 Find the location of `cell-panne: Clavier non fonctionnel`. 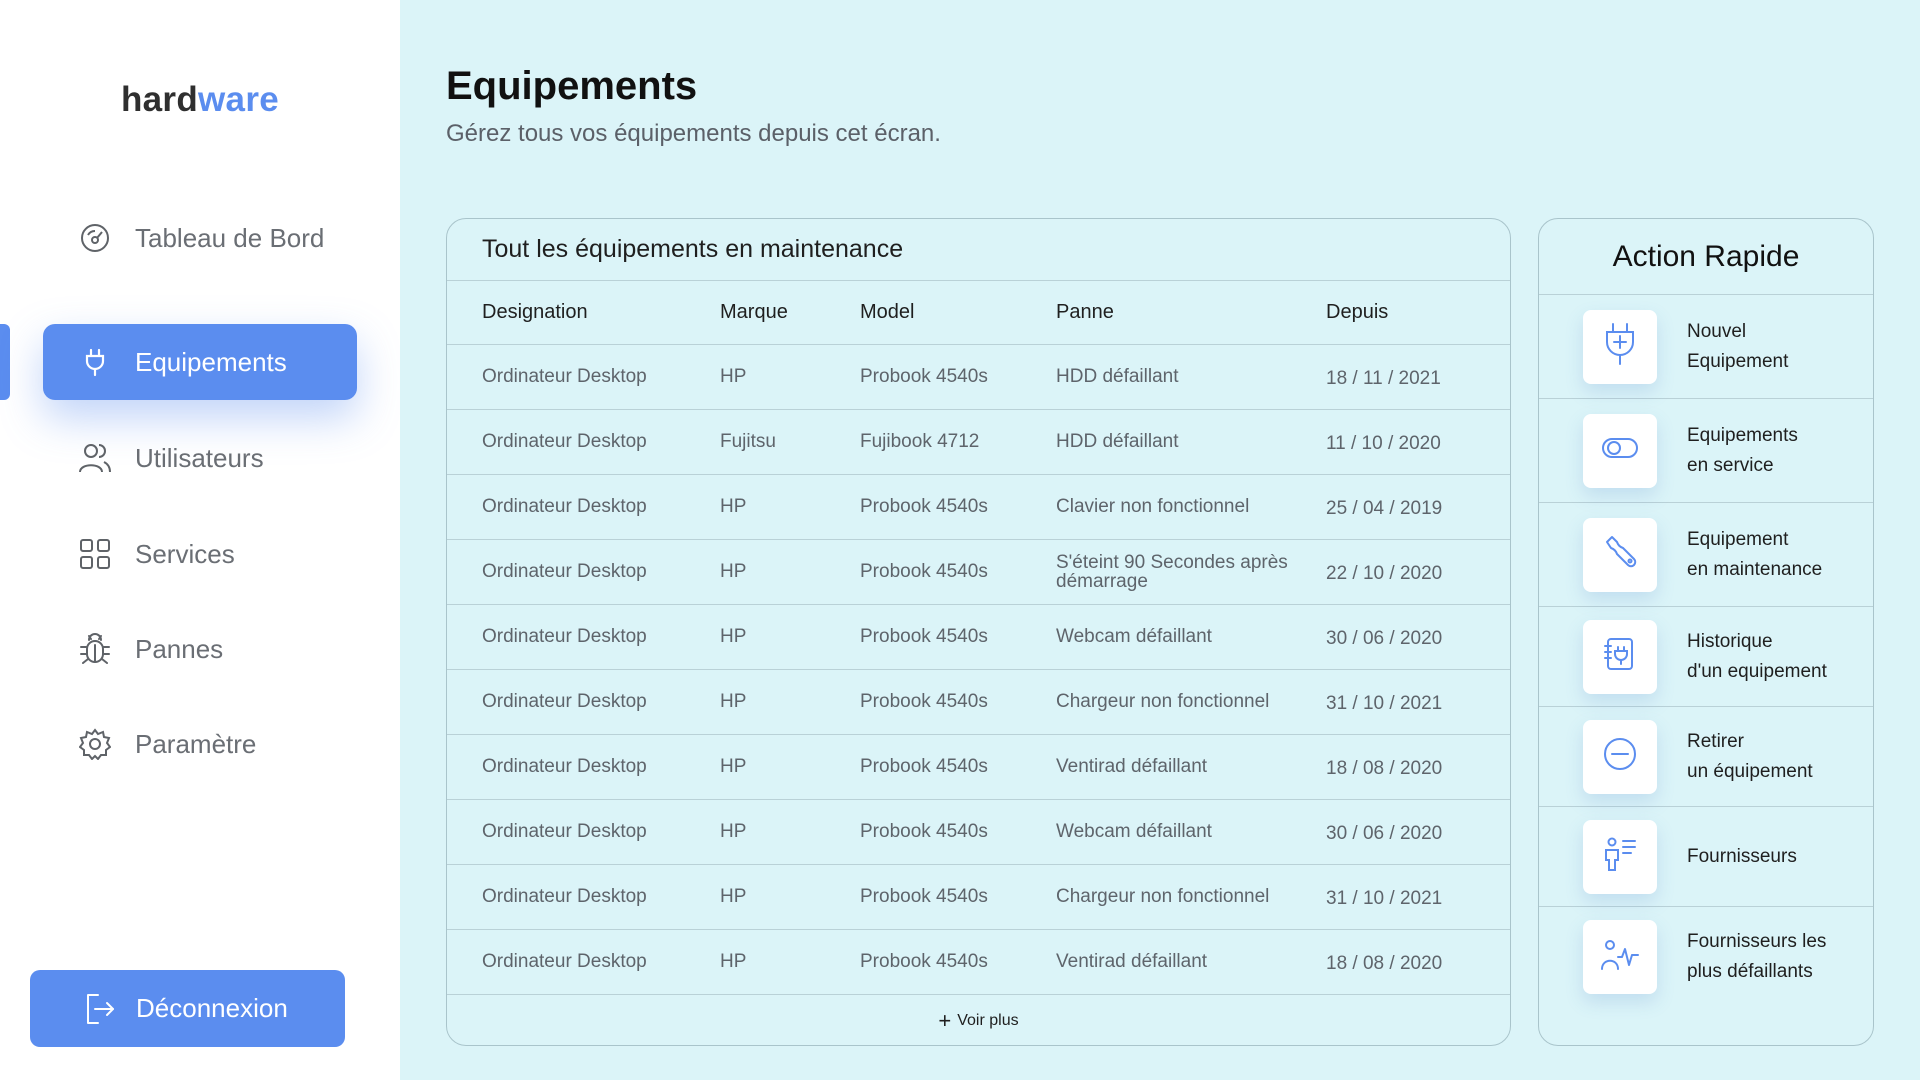

cell-panne: Clavier non fonctionnel is located at coordinates (1191, 507).